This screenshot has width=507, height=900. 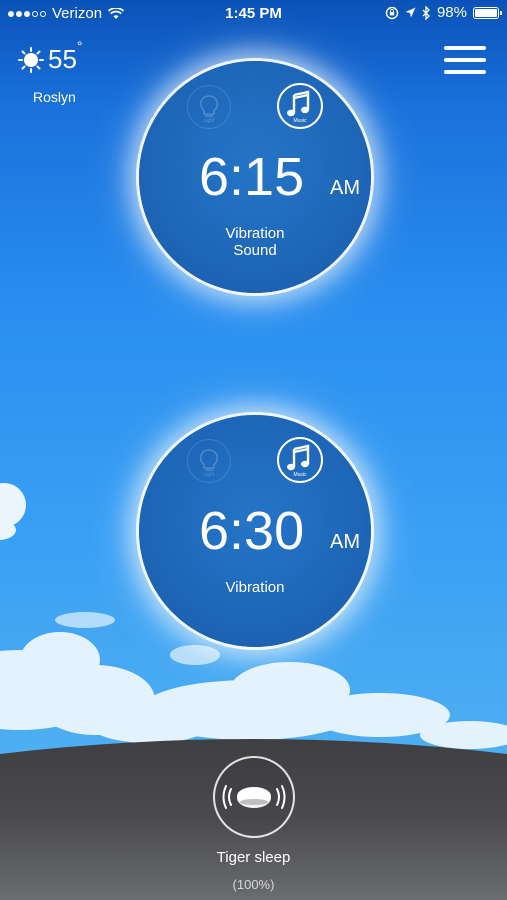 I want to click on alarm-mode-sound: Sound, so click(x=255, y=250).